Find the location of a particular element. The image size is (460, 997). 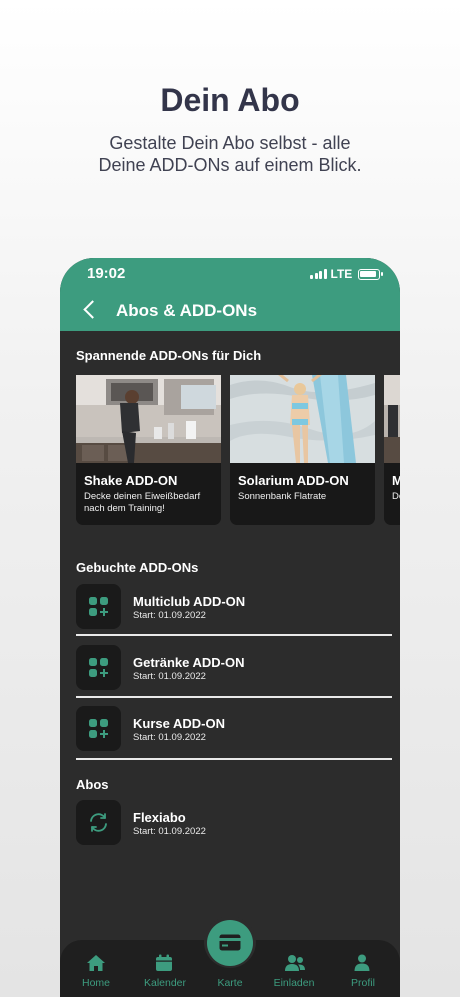

booked-item-multiclub: Multiclub ADD-ON Start: 01.09.2022 is located at coordinates (234, 607).